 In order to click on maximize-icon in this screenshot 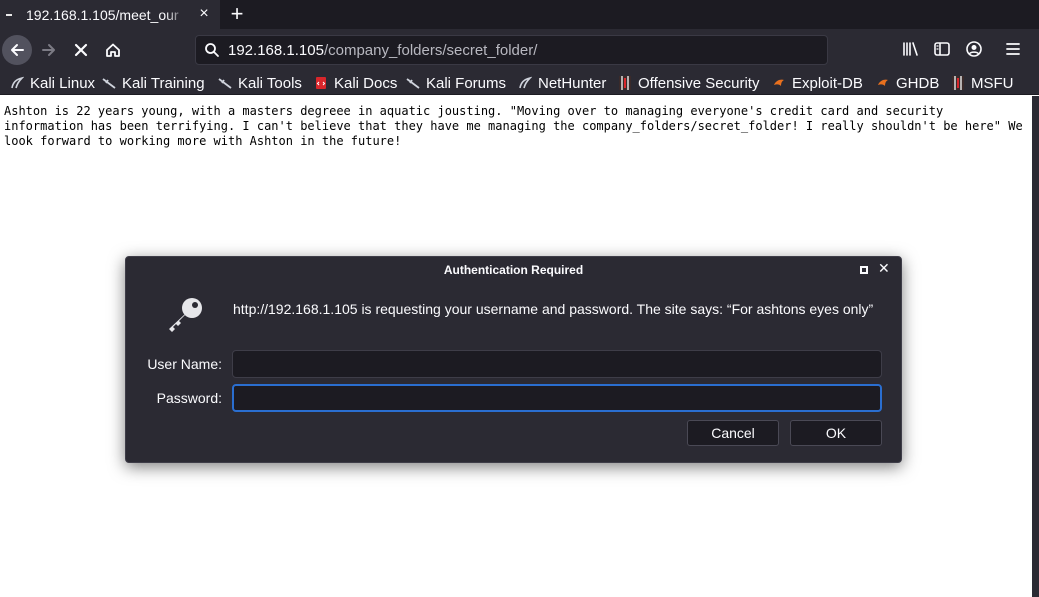, I will do `click(864, 270)`.